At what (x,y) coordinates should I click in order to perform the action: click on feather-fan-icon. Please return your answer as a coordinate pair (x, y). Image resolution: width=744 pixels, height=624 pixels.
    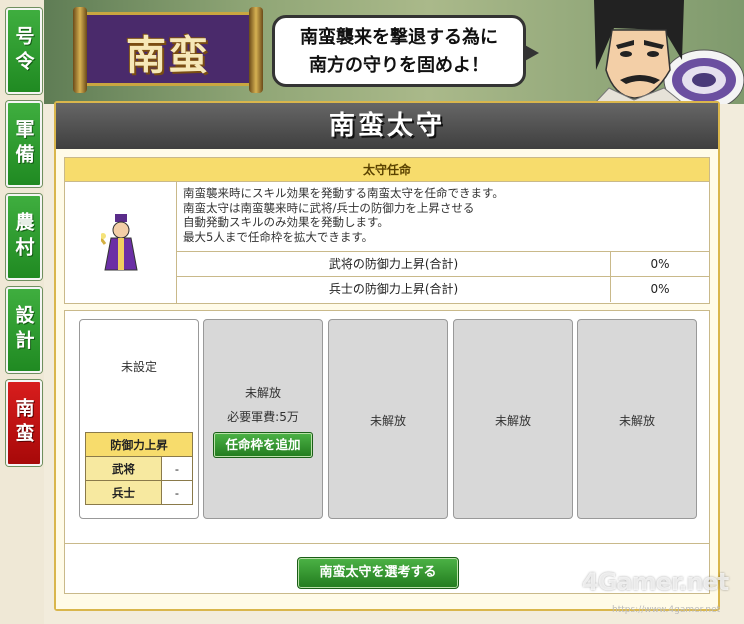
    Looking at the image, I should click on (703, 76).